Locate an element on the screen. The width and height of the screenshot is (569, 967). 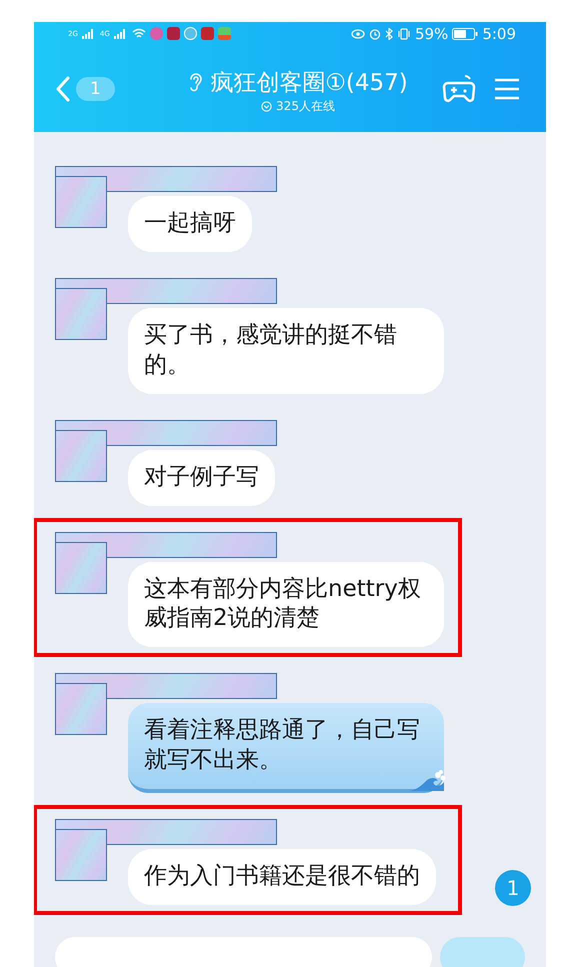
chevron-circle-icon is located at coordinates (266, 106).